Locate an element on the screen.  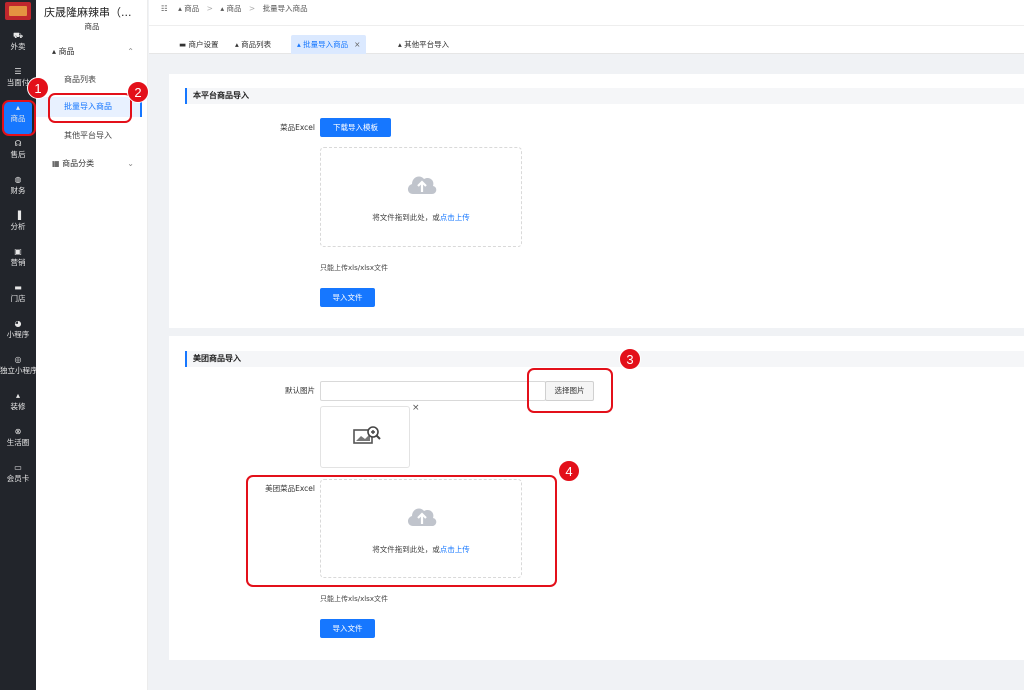
download-template-button: 下载导入模板 is located at coordinates (355, 127).